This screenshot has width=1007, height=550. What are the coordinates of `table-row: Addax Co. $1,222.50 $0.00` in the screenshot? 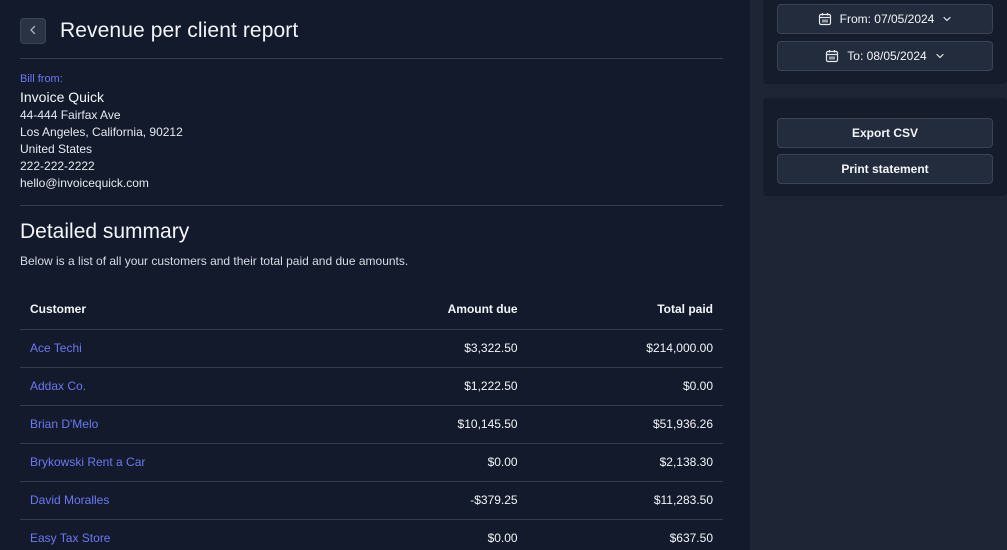 It's located at (371, 386).